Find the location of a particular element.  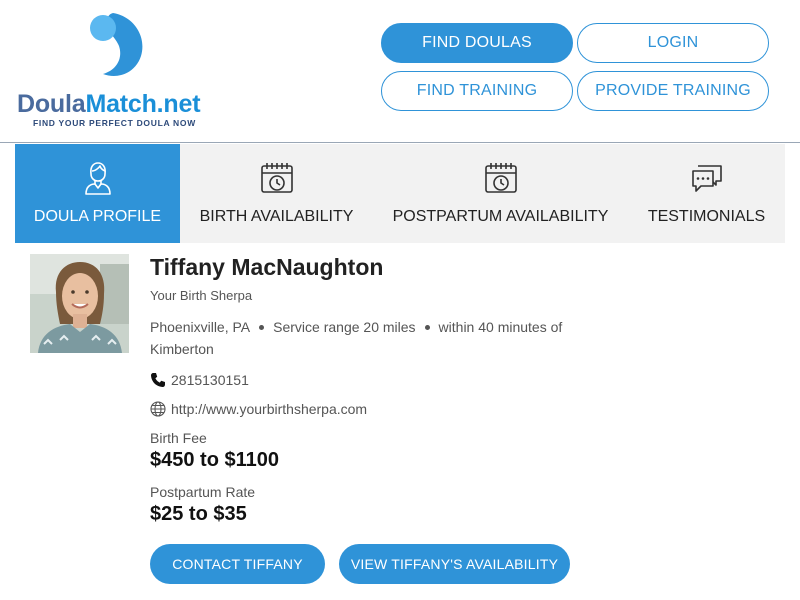

location-city: Phoenixville, PA is located at coordinates (200, 327).